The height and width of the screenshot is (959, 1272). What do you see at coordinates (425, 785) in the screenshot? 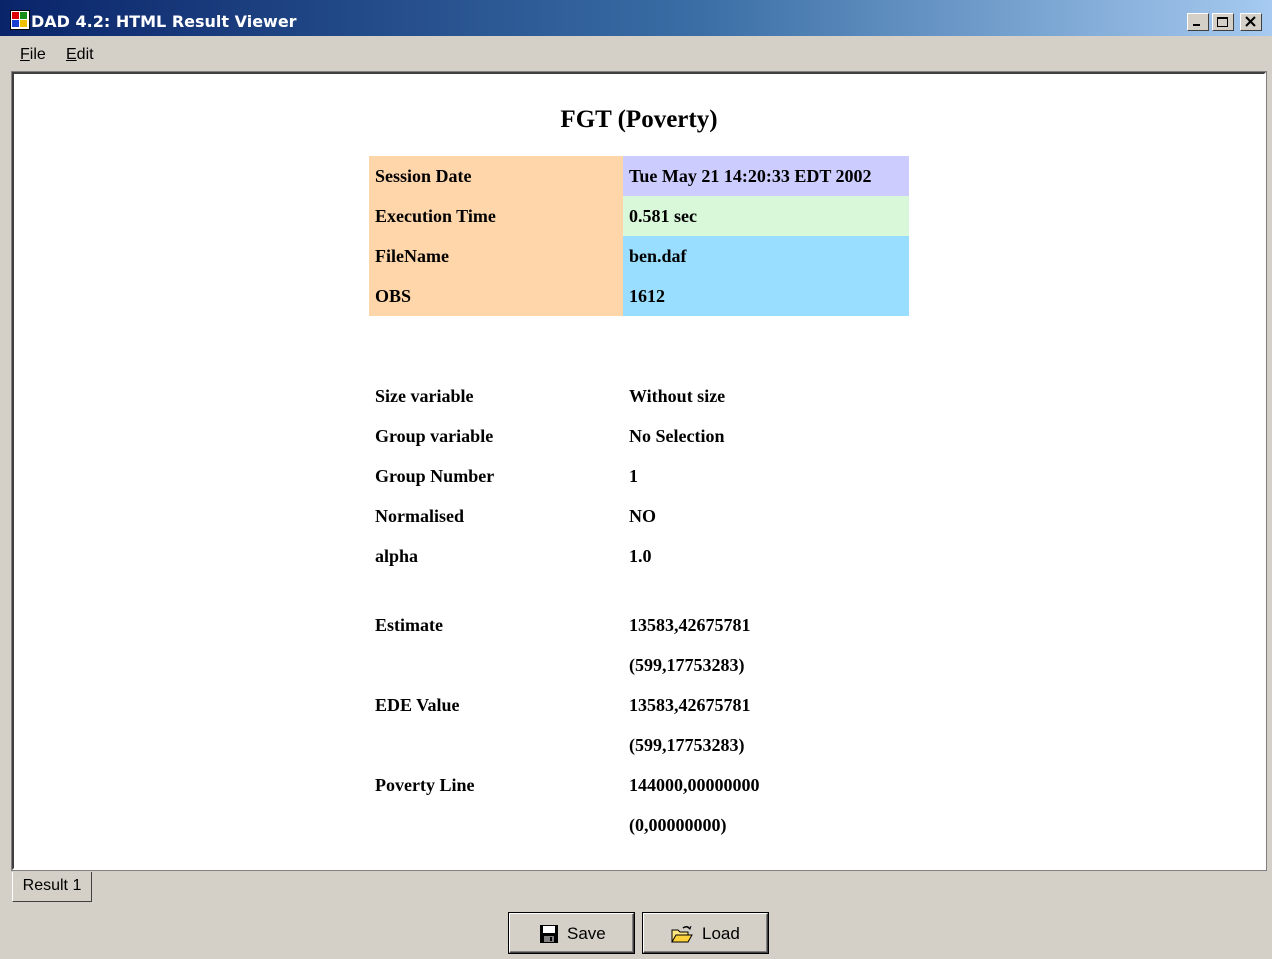
I see `report-row-label: Poverty Line` at bounding box center [425, 785].